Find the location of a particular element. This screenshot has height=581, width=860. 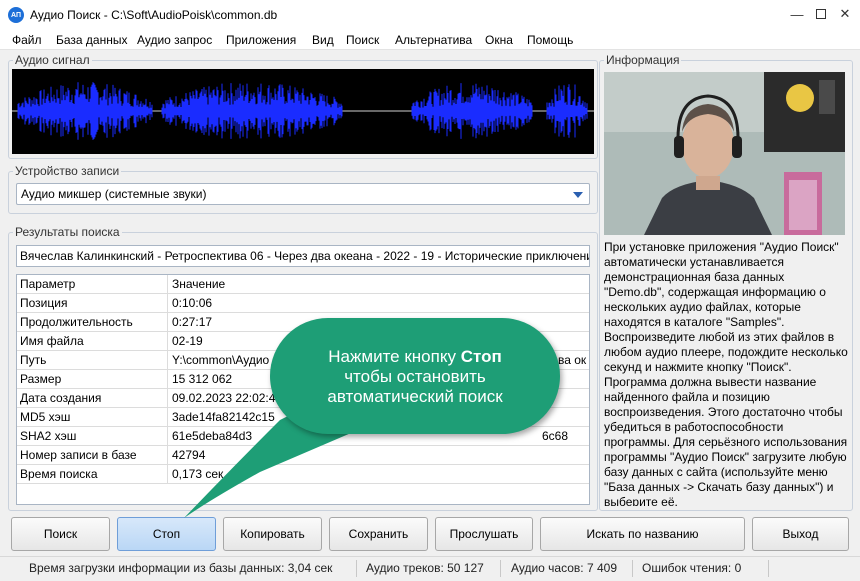

exit-button: Выход is located at coordinates (800, 534).